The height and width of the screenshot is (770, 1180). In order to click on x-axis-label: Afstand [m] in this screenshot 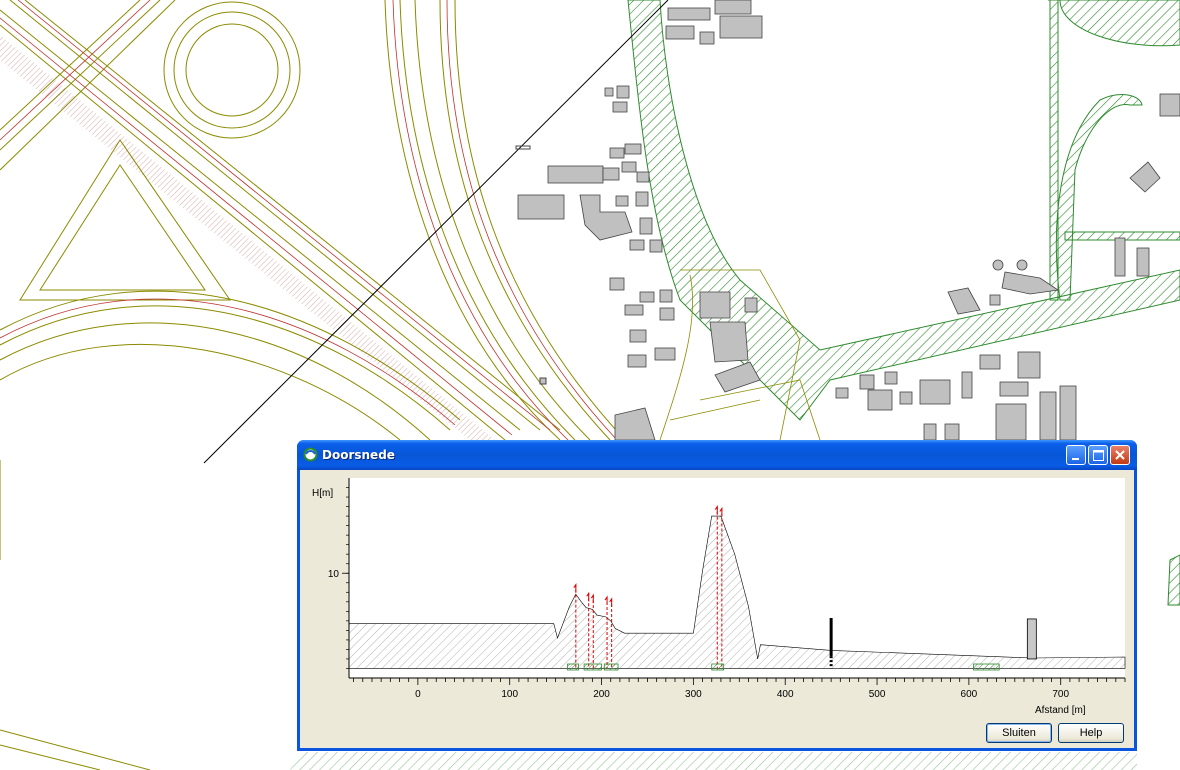, I will do `click(1060, 710)`.